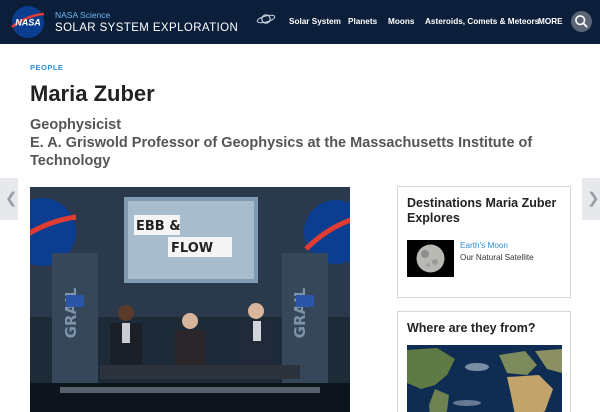 Image resolution: width=600 pixels, height=412 pixels. Describe the element at coordinates (82, 15) in the screenshot. I see `site-subtitle: NASA Science` at that location.